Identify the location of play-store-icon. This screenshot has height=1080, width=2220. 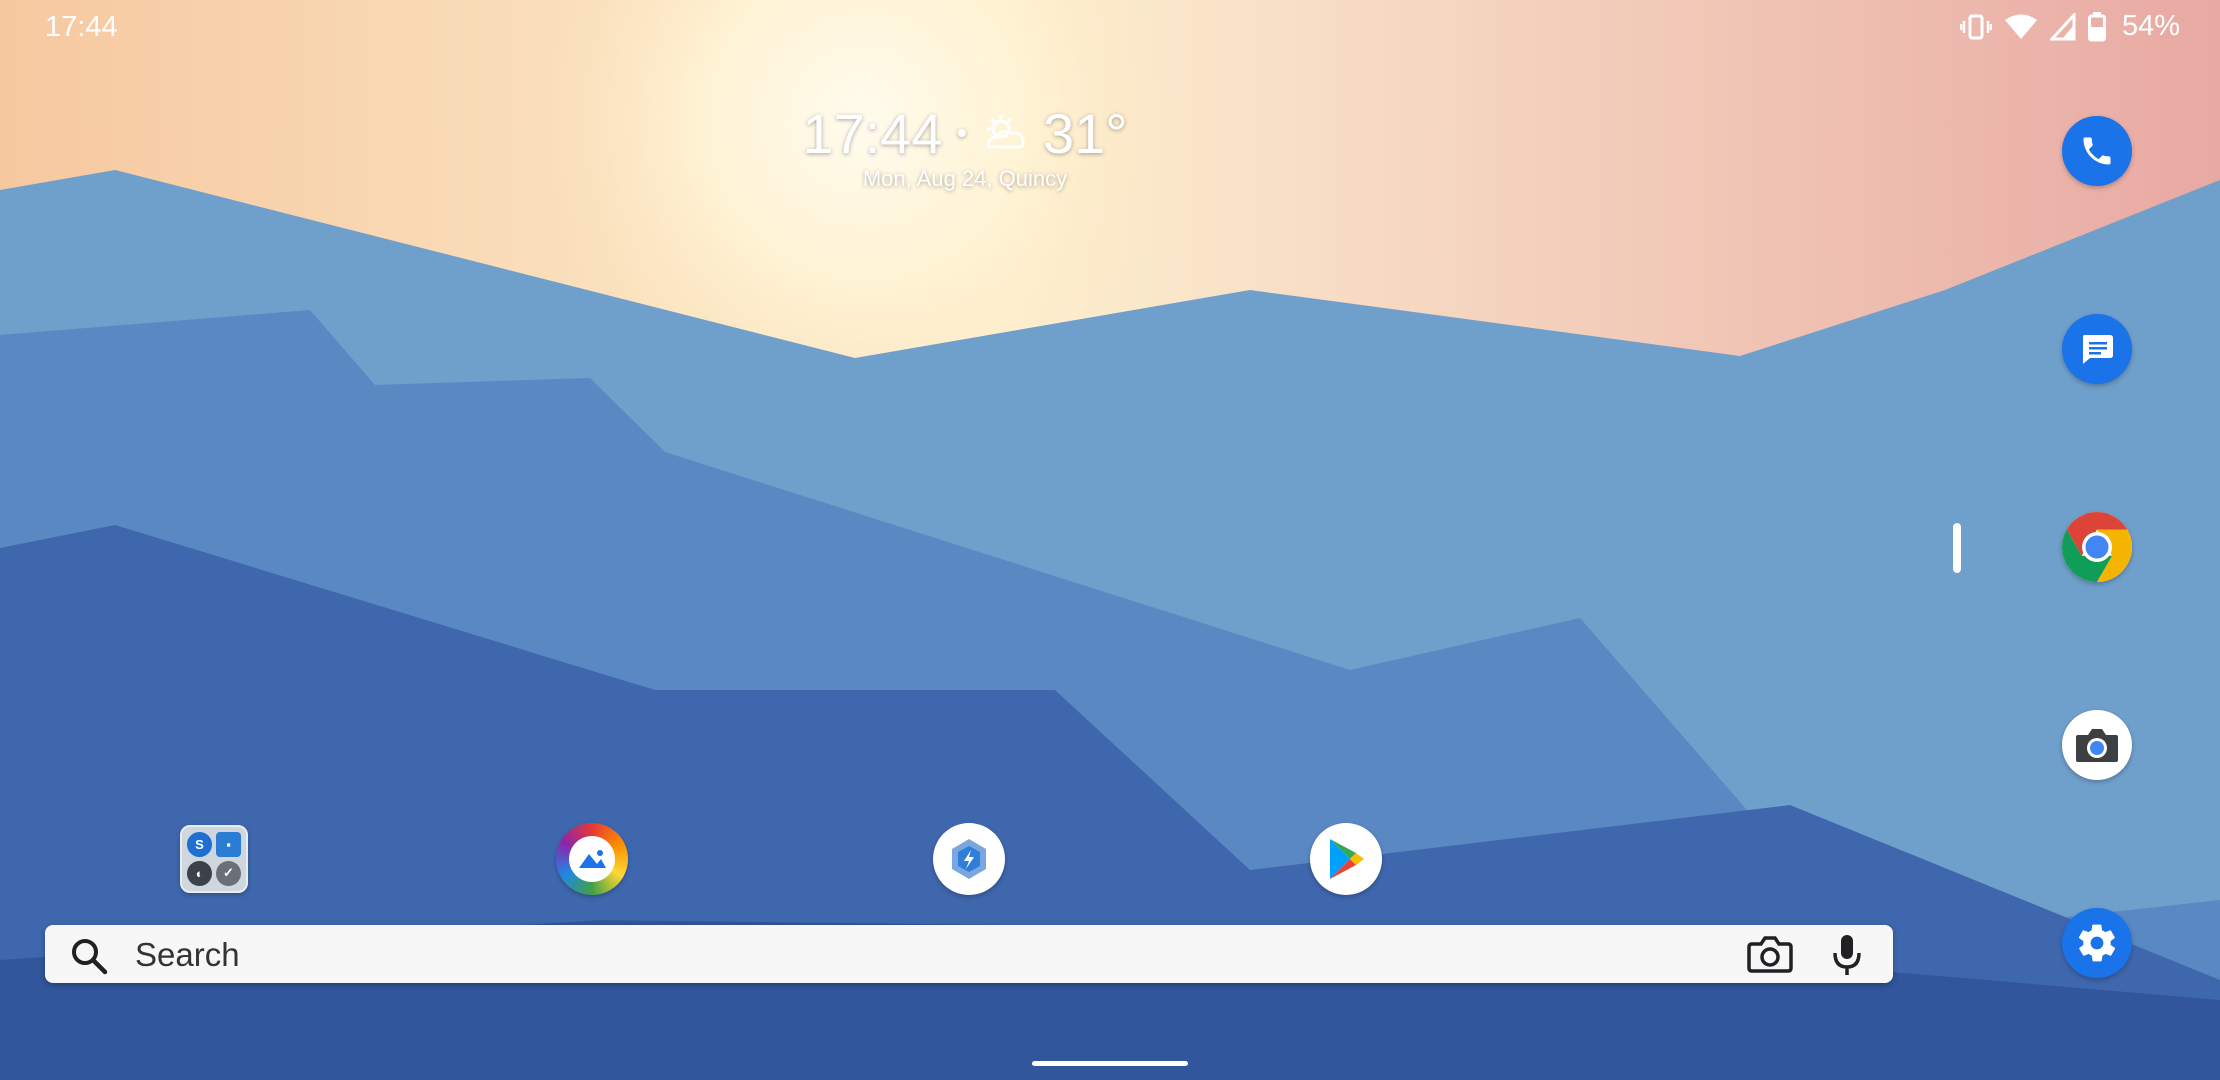
(1346, 859).